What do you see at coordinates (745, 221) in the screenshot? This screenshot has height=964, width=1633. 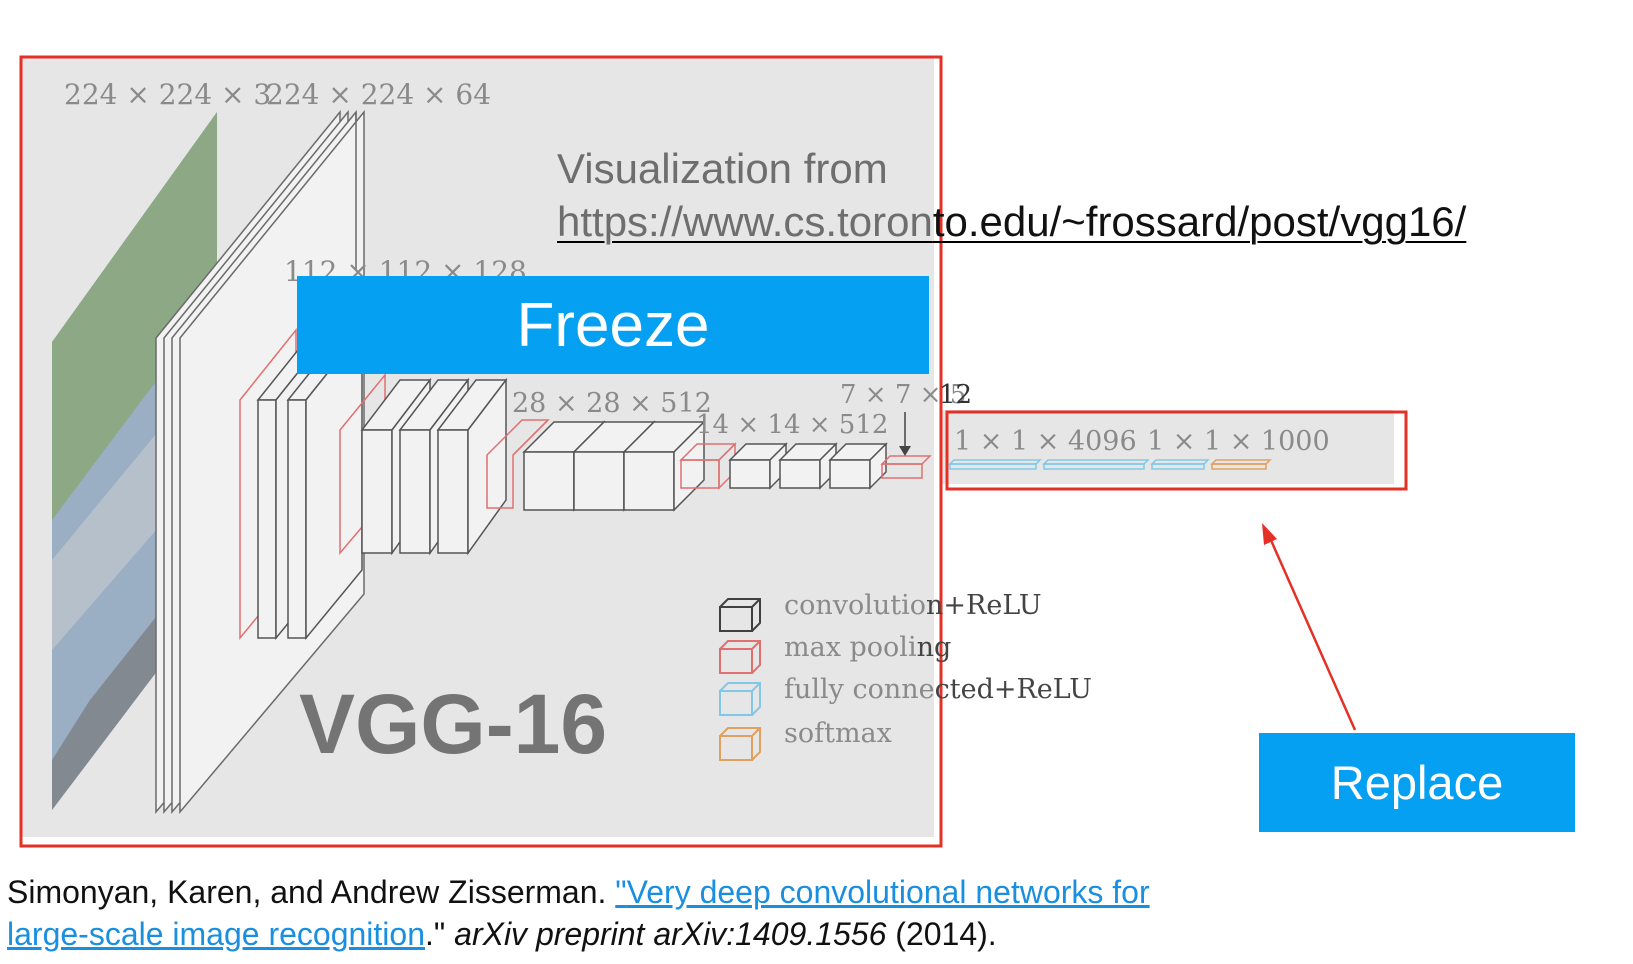 I see `visualization-link-part1: https://www.cs.toron` at bounding box center [745, 221].